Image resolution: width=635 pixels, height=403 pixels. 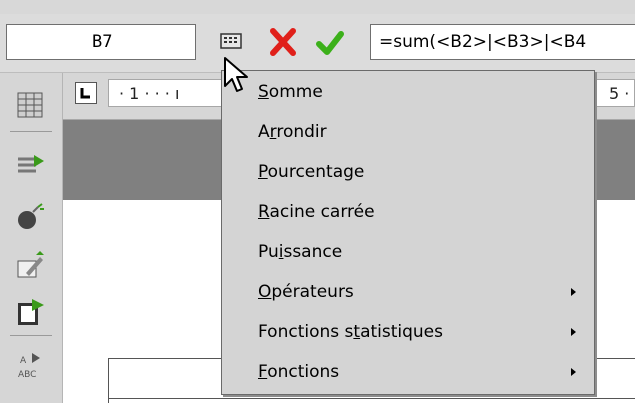 I want to click on spellcheck-icon: A ABC, so click(x=30, y=365).